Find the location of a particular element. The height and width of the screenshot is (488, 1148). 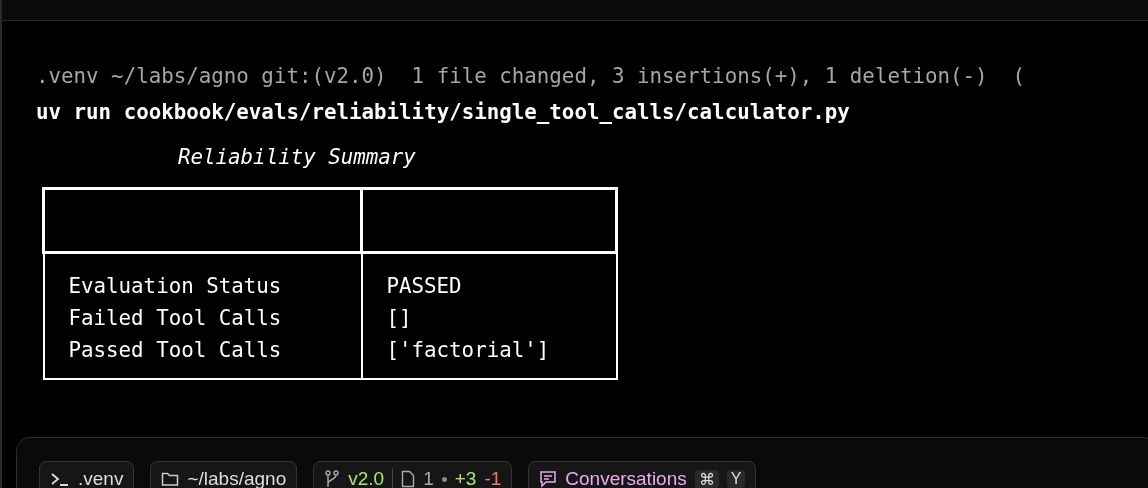

terminal-icon is located at coordinates (60, 479).